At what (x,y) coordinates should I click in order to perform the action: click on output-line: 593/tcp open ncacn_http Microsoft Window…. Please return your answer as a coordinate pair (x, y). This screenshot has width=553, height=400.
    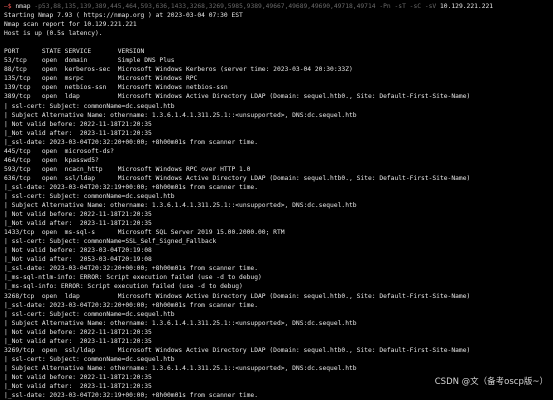
    Looking at the image, I should click on (127, 169).